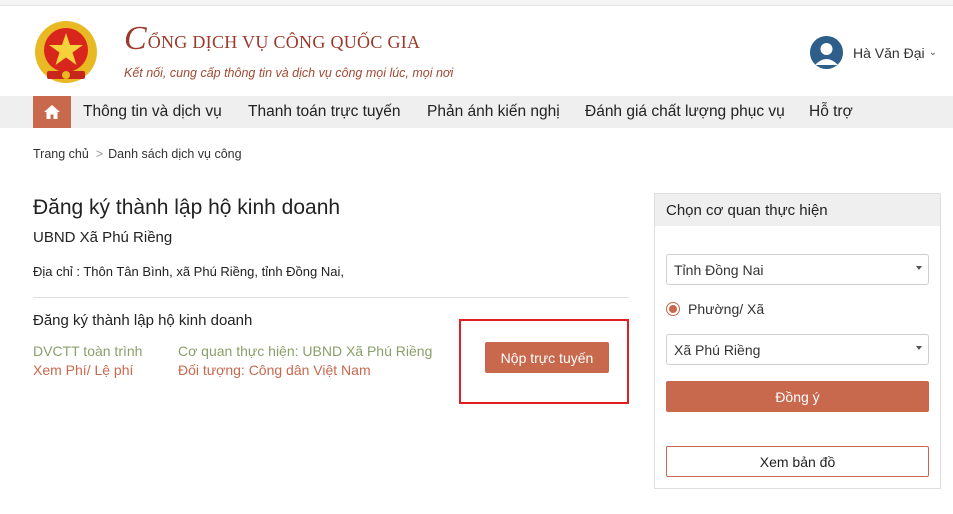  Describe the element at coordinates (103, 237) in the screenshot. I see `org-name: UBND Xã Phú Riềng` at that location.